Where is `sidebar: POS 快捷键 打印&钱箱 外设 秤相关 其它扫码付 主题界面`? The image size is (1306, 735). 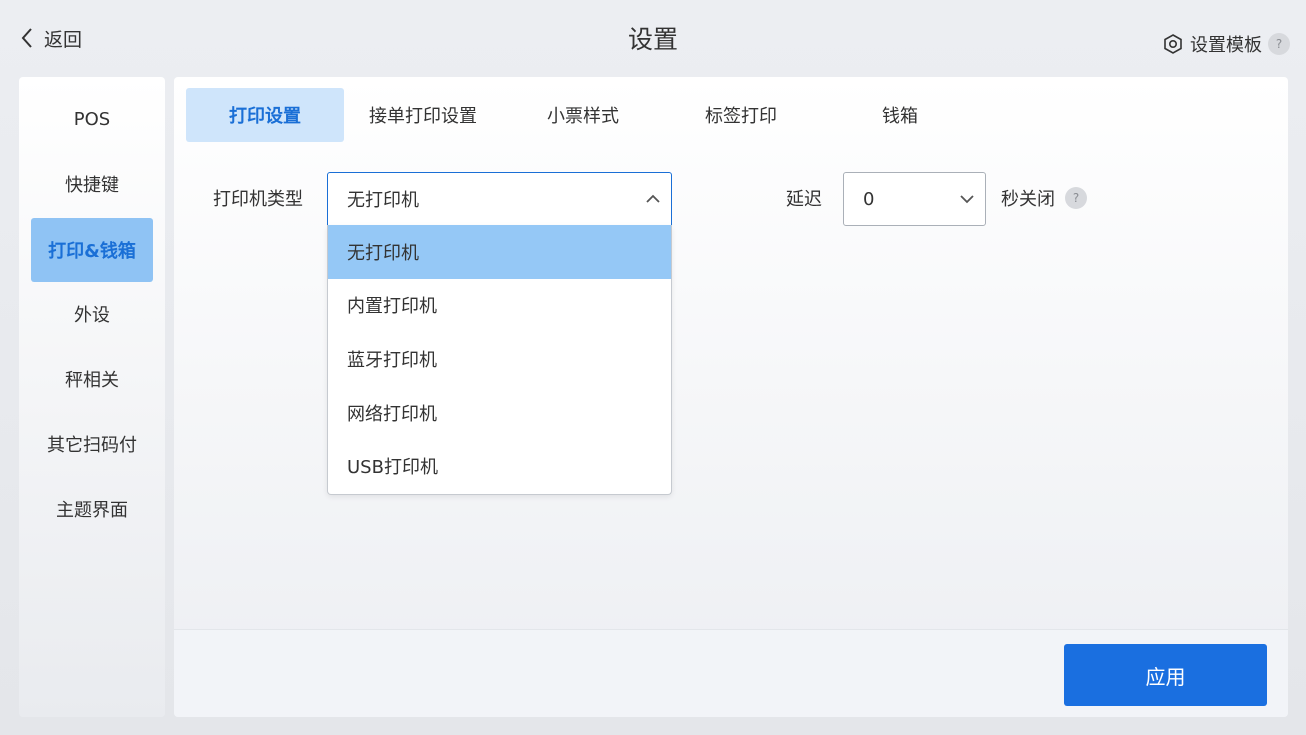
sidebar: POS 快捷键 打印&钱箱 外设 秤相关 其它扫码付 主题界面 is located at coordinates (92, 397).